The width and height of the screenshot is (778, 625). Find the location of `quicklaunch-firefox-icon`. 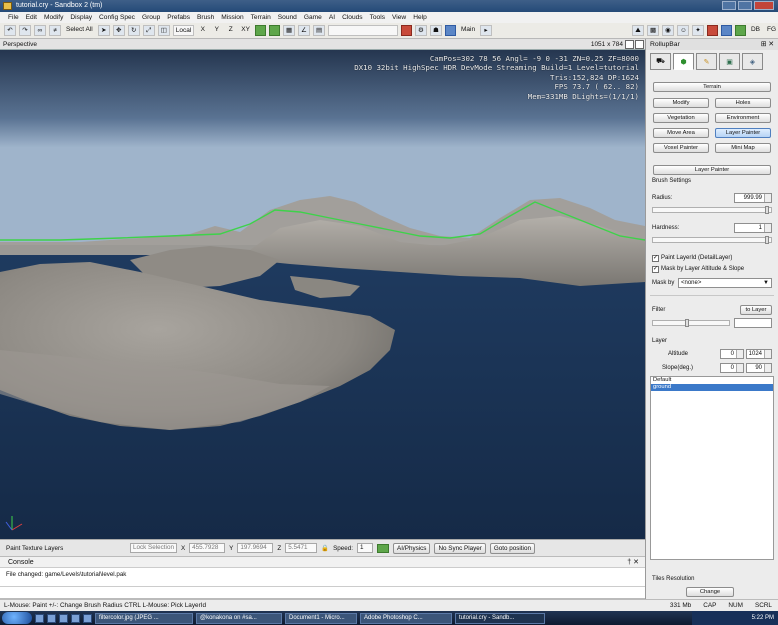

quicklaunch-firefox-icon is located at coordinates (51, 618).